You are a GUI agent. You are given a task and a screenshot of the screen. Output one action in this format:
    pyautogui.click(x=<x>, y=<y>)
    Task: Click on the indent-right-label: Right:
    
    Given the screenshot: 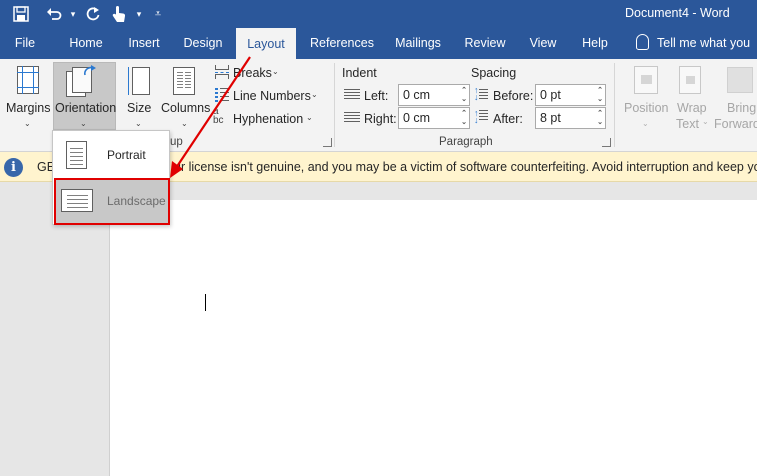 What is the action you would take?
    pyautogui.click(x=380, y=119)
    